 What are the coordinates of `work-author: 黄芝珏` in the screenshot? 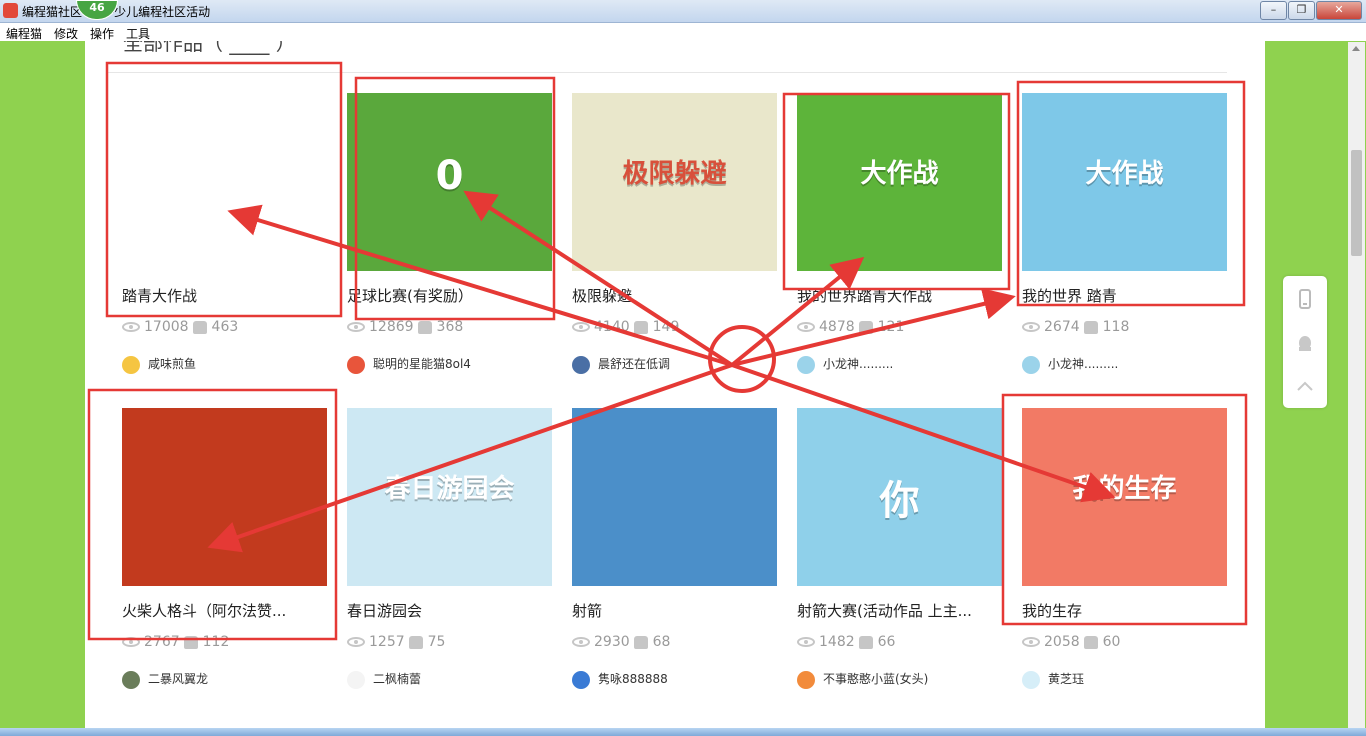 It's located at (1053, 679).